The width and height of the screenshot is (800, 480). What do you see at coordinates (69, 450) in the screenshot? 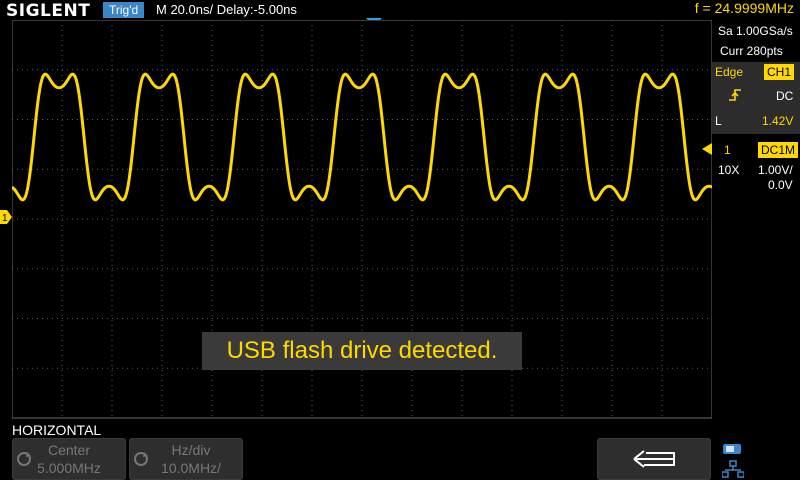
I see `center-softkey-title: Center` at bounding box center [69, 450].